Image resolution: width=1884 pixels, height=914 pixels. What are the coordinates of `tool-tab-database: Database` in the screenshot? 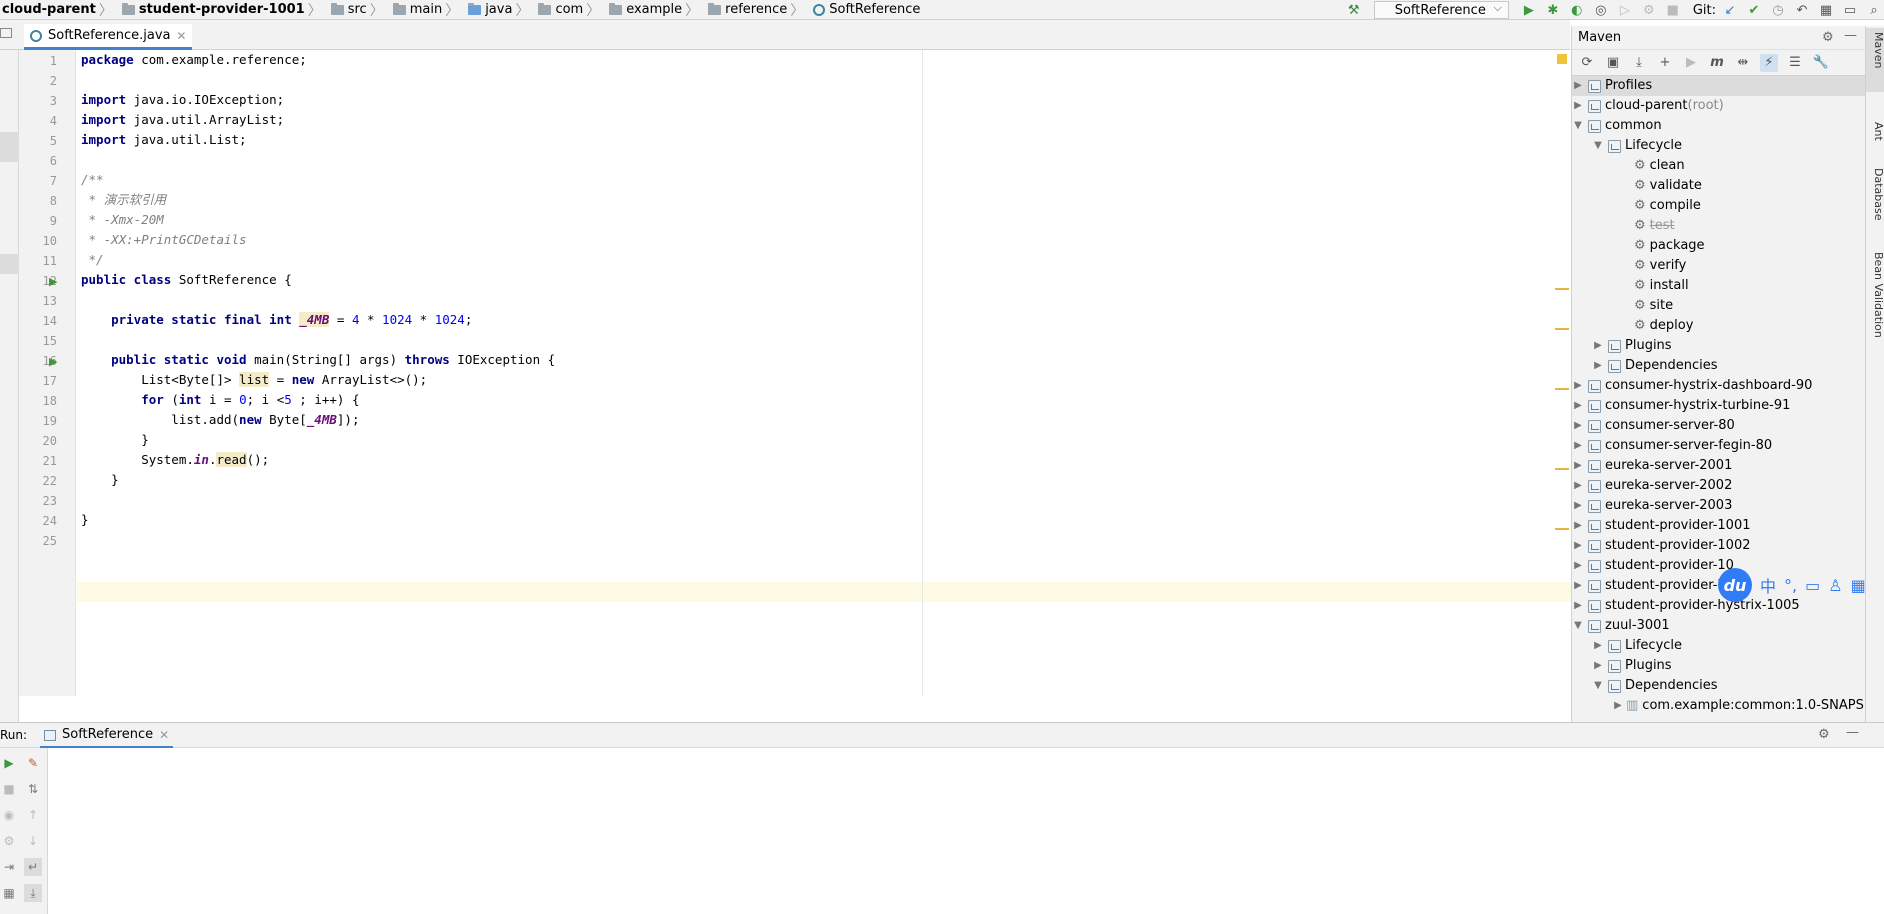 It's located at (1875, 199).